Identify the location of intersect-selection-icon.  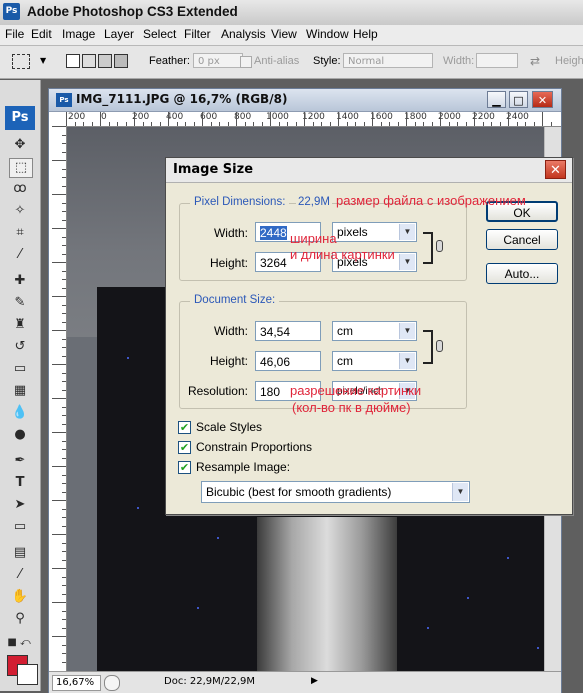
(121, 61).